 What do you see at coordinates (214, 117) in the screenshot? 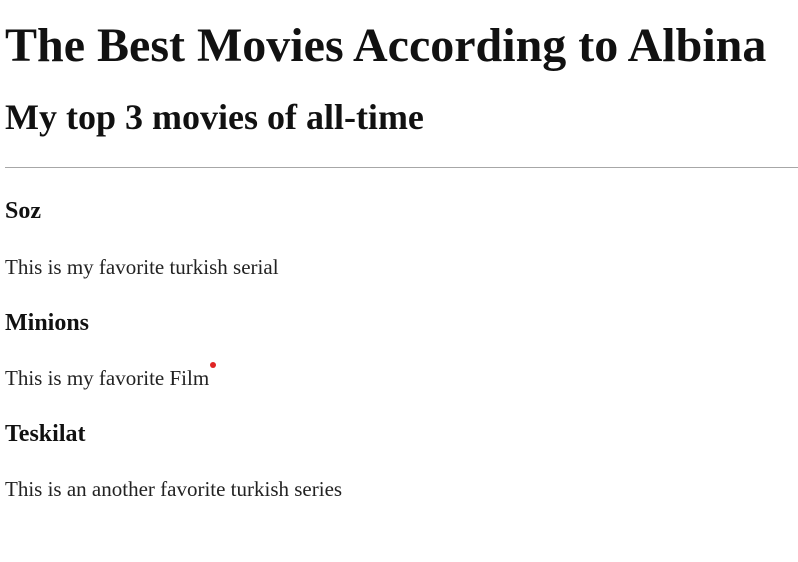
I see `page-subtitle: My top 3 movies of all-time` at bounding box center [214, 117].